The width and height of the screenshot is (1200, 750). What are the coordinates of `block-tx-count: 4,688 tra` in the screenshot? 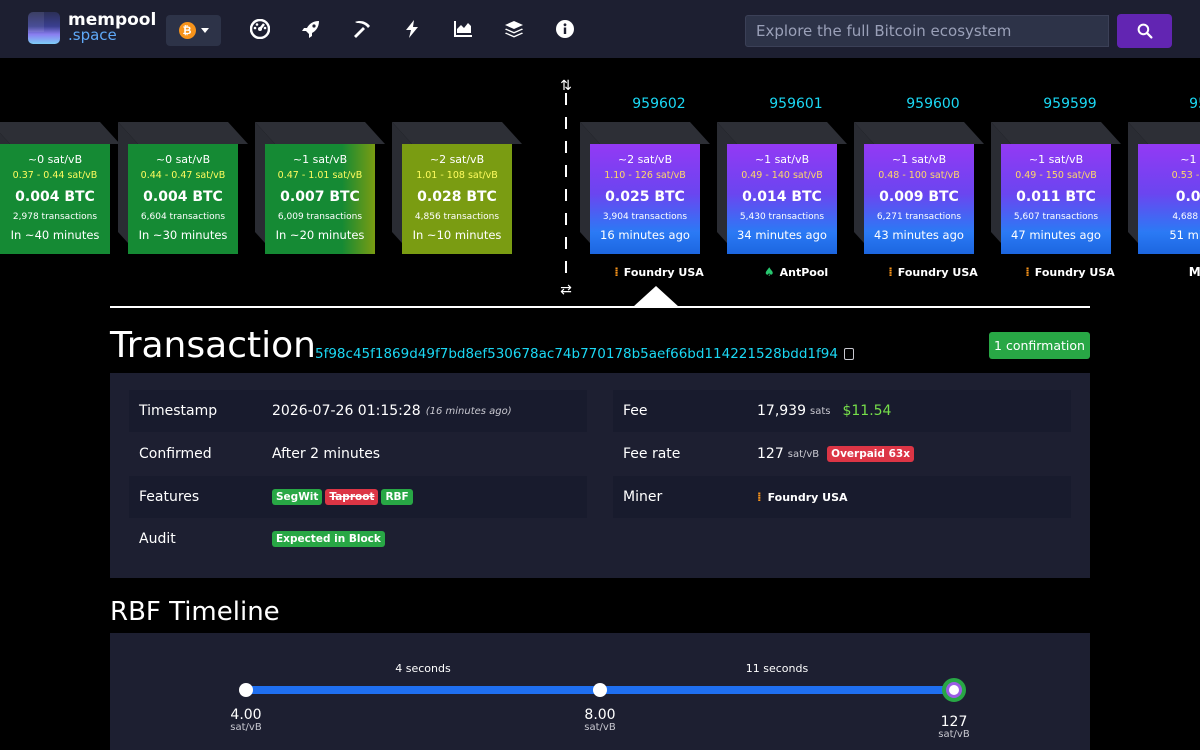 It's located at (1186, 217).